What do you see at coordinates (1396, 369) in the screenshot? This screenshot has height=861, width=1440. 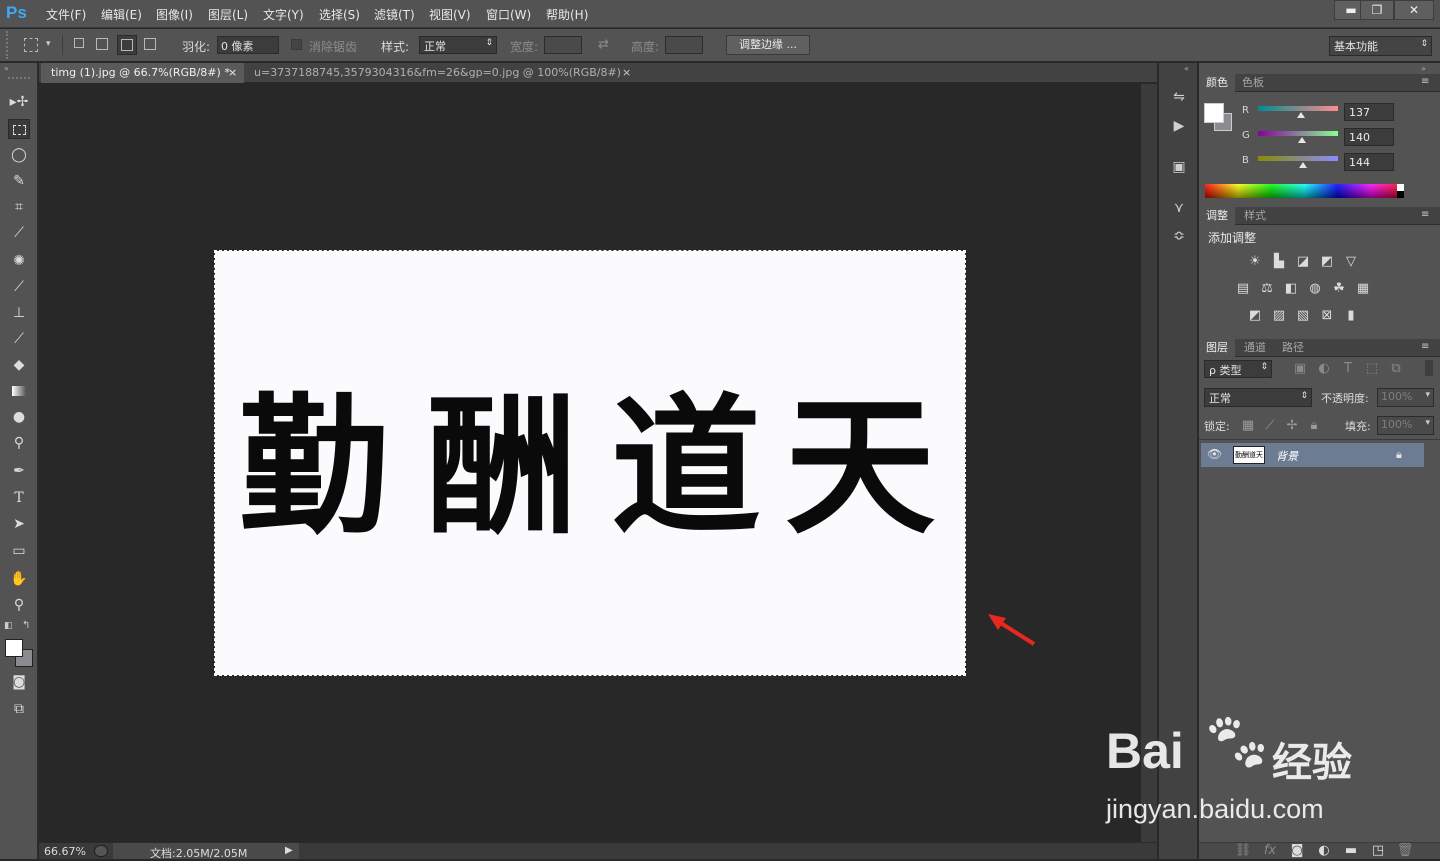 I see `filter-smart-icon: ⧉` at bounding box center [1396, 369].